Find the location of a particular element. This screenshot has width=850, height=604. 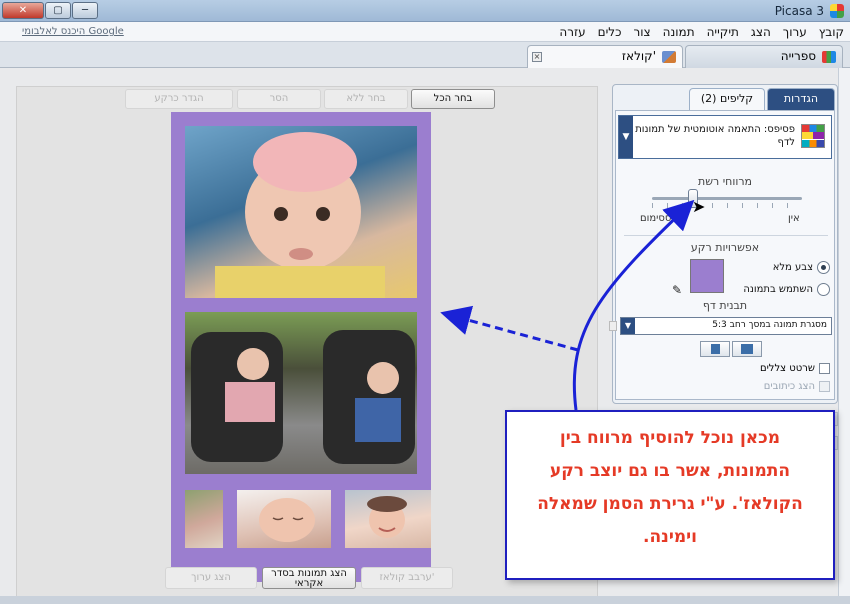

solid-color-radio is located at coordinates (823, 267).